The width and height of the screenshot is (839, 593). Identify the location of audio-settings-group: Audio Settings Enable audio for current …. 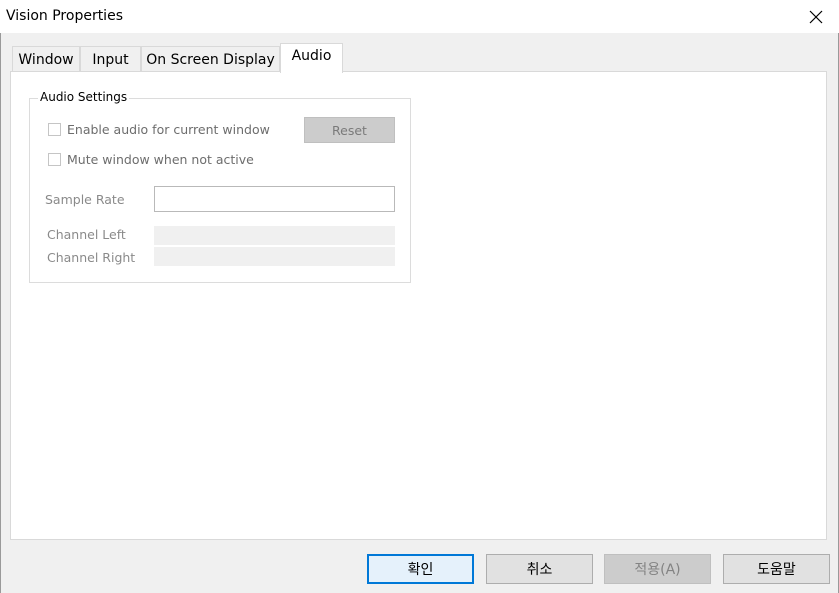
(220, 186).